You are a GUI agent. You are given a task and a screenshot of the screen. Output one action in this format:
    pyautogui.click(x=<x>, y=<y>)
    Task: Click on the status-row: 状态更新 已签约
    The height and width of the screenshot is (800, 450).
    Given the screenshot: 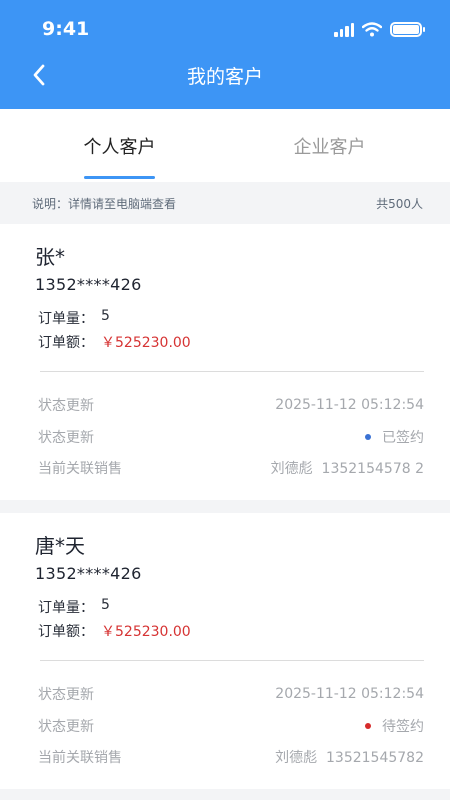 What is the action you would take?
    pyautogui.click(x=231, y=437)
    